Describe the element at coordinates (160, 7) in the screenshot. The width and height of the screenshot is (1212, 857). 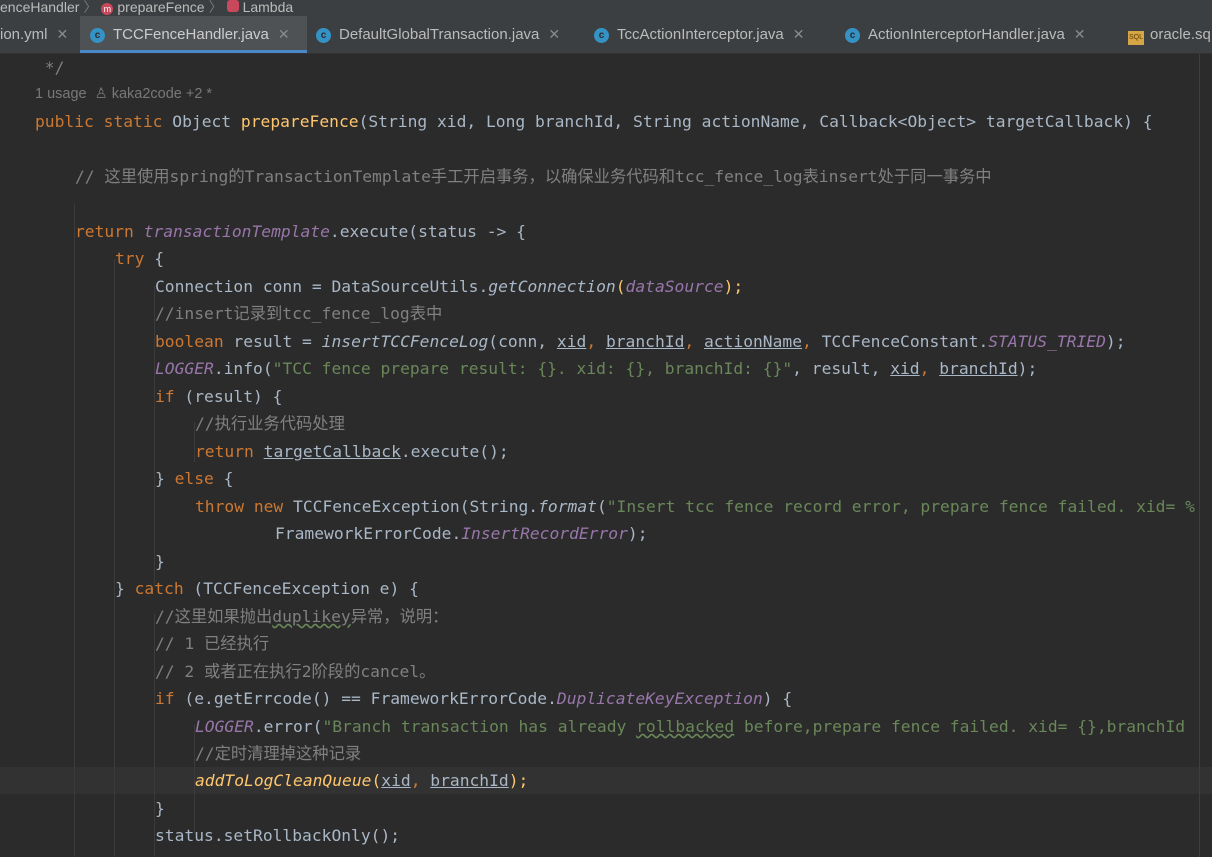
I see `breadcrumb-method: prepareFence` at that location.